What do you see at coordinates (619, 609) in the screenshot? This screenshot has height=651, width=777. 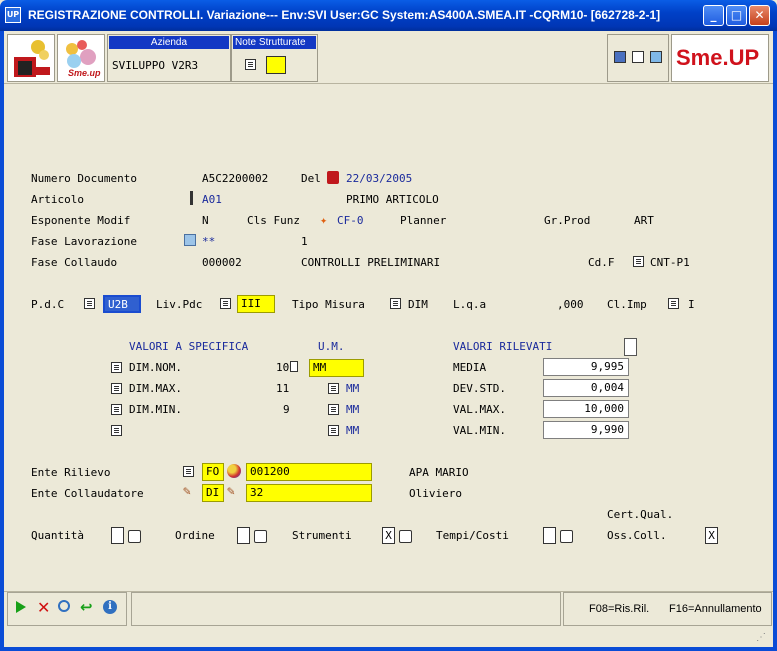 I see `f08-key: F08=Ris.Ril.` at bounding box center [619, 609].